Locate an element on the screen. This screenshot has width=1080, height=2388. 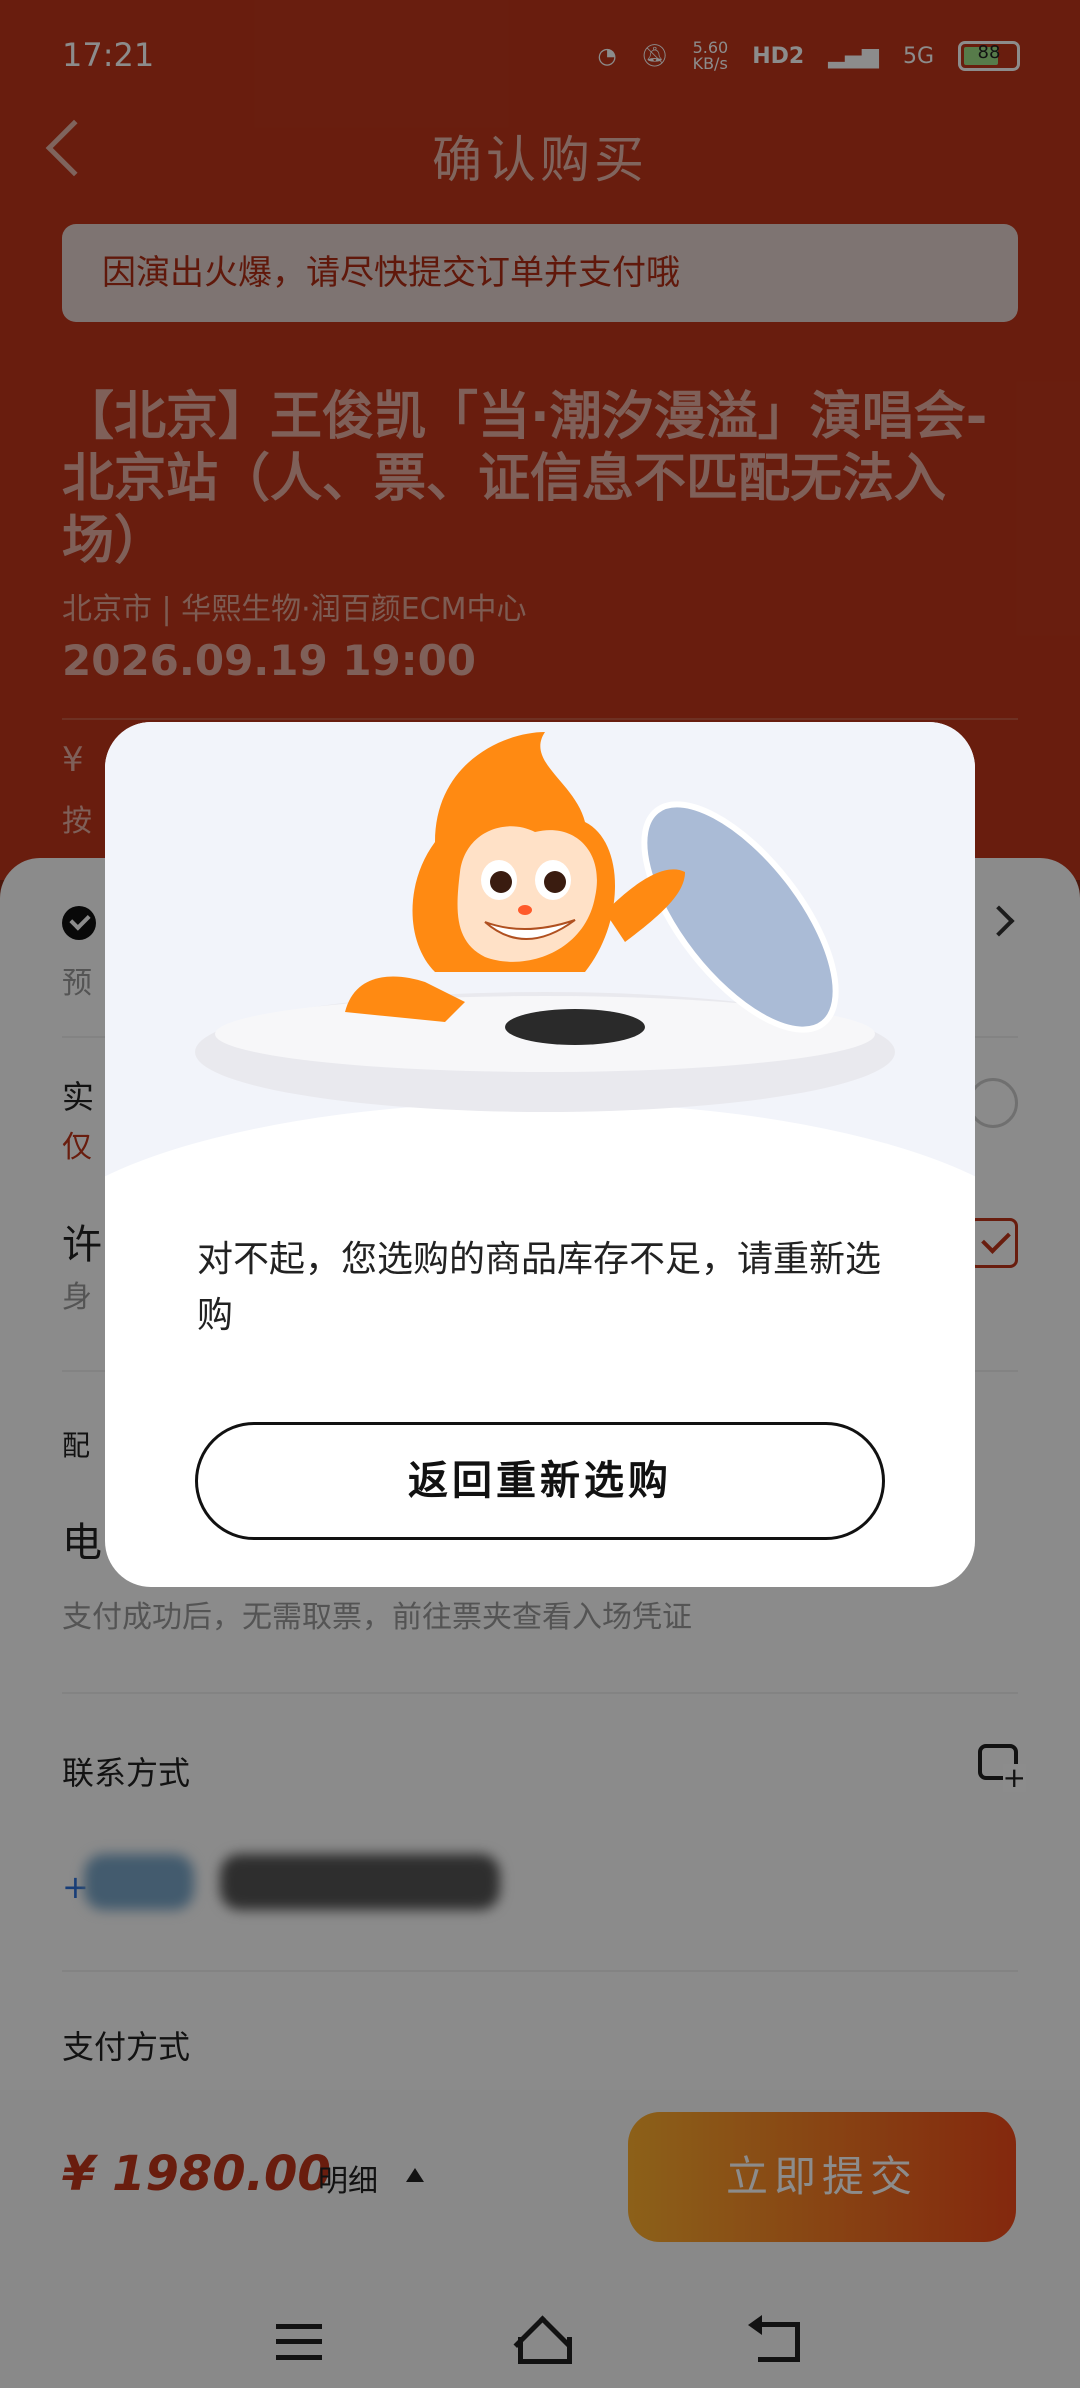
return-reselect-button: 返回重新选购 is located at coordinates (540, 1481).